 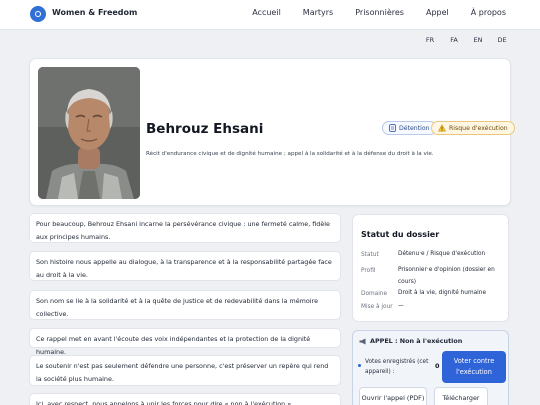 I want to click on language-switcher: FR FA EN DE, so click(x=466, y=39).